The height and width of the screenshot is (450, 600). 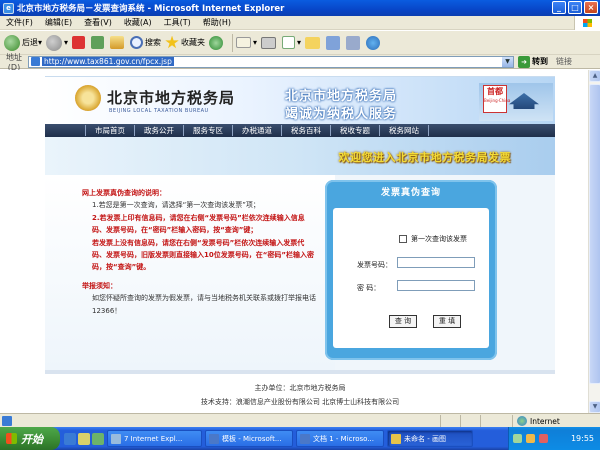 I want to click on menu-file: 文件(F), so click(x=19, y=22).